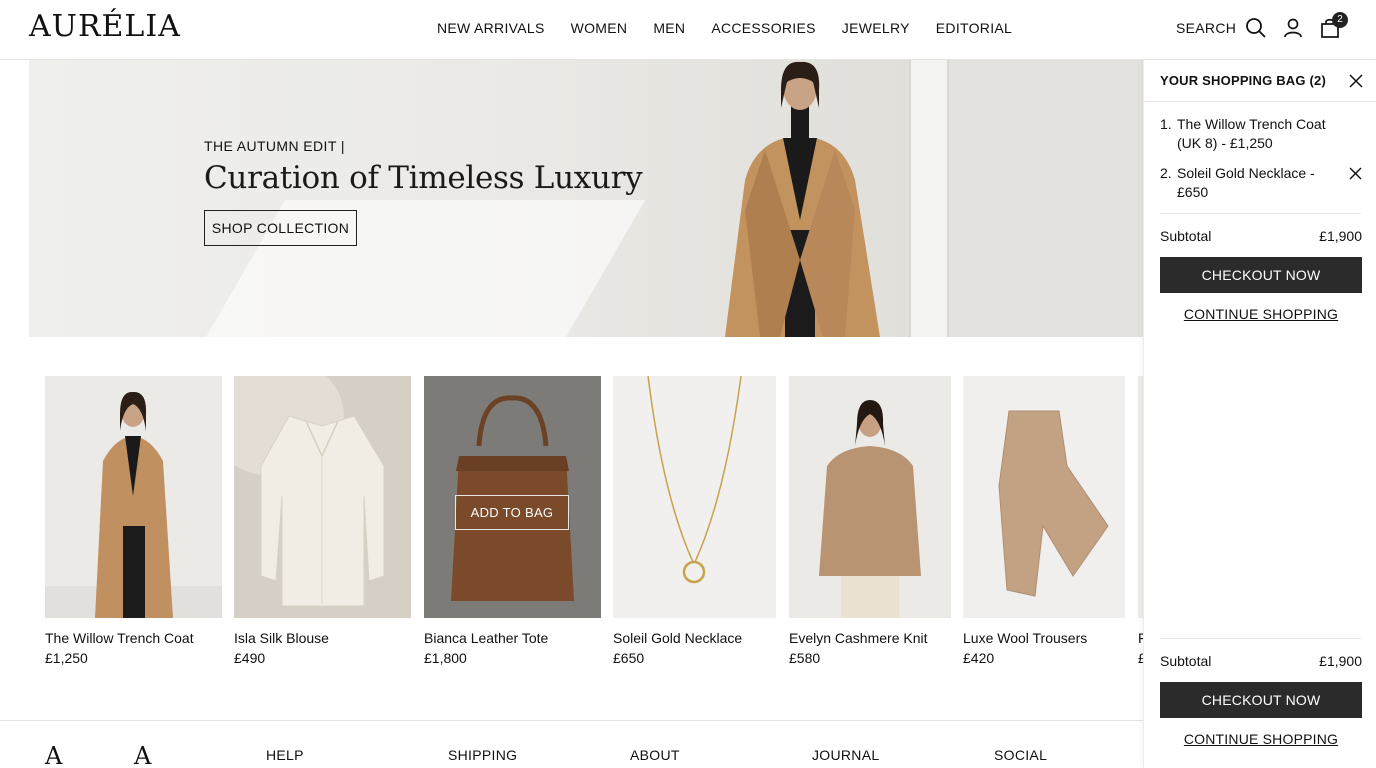  Describe the element at coordinates (512, 638) in the screenshot. I see `product-name: Bianca Leather Tote` at that location.